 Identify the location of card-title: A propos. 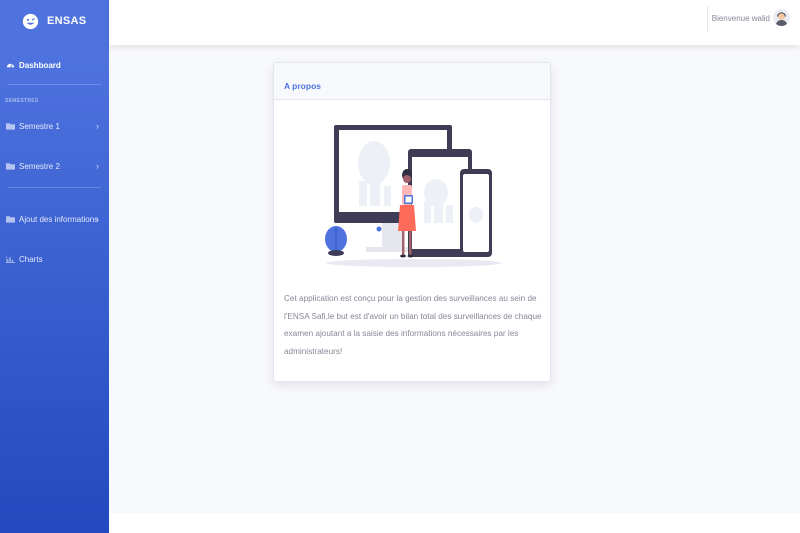
(302, 86).